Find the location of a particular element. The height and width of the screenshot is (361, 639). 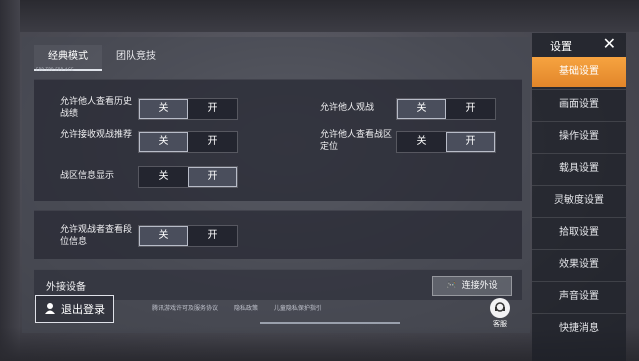

sidebar-header: 设置 ✕ is located at coordinates (579, 45).